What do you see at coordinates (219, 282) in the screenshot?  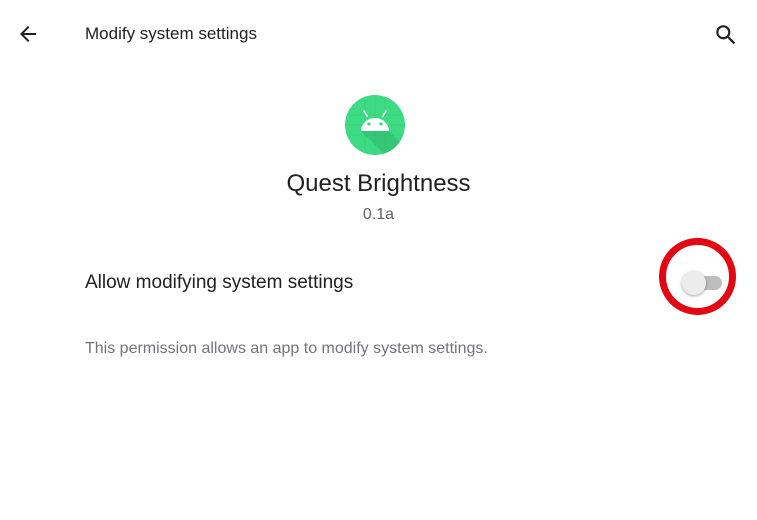 I see `setting-label: Allow modifying system settings` at bounding box center [219, 282].